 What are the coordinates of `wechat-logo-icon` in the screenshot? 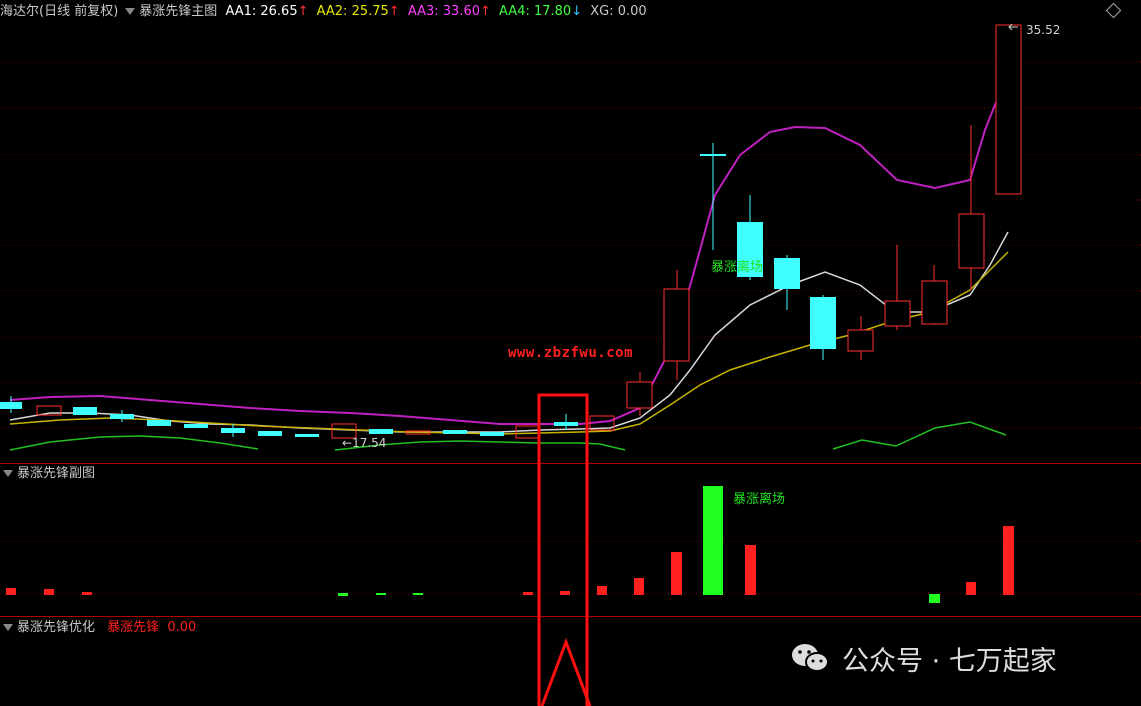 It's located at (810, 658).